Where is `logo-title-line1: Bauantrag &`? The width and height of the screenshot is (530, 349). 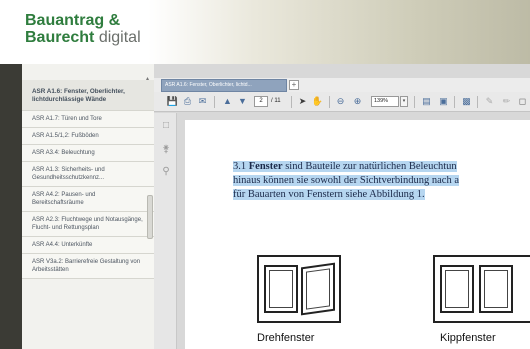 logo-title-line1: Bauantrag & is located at coordinates (73, 20).